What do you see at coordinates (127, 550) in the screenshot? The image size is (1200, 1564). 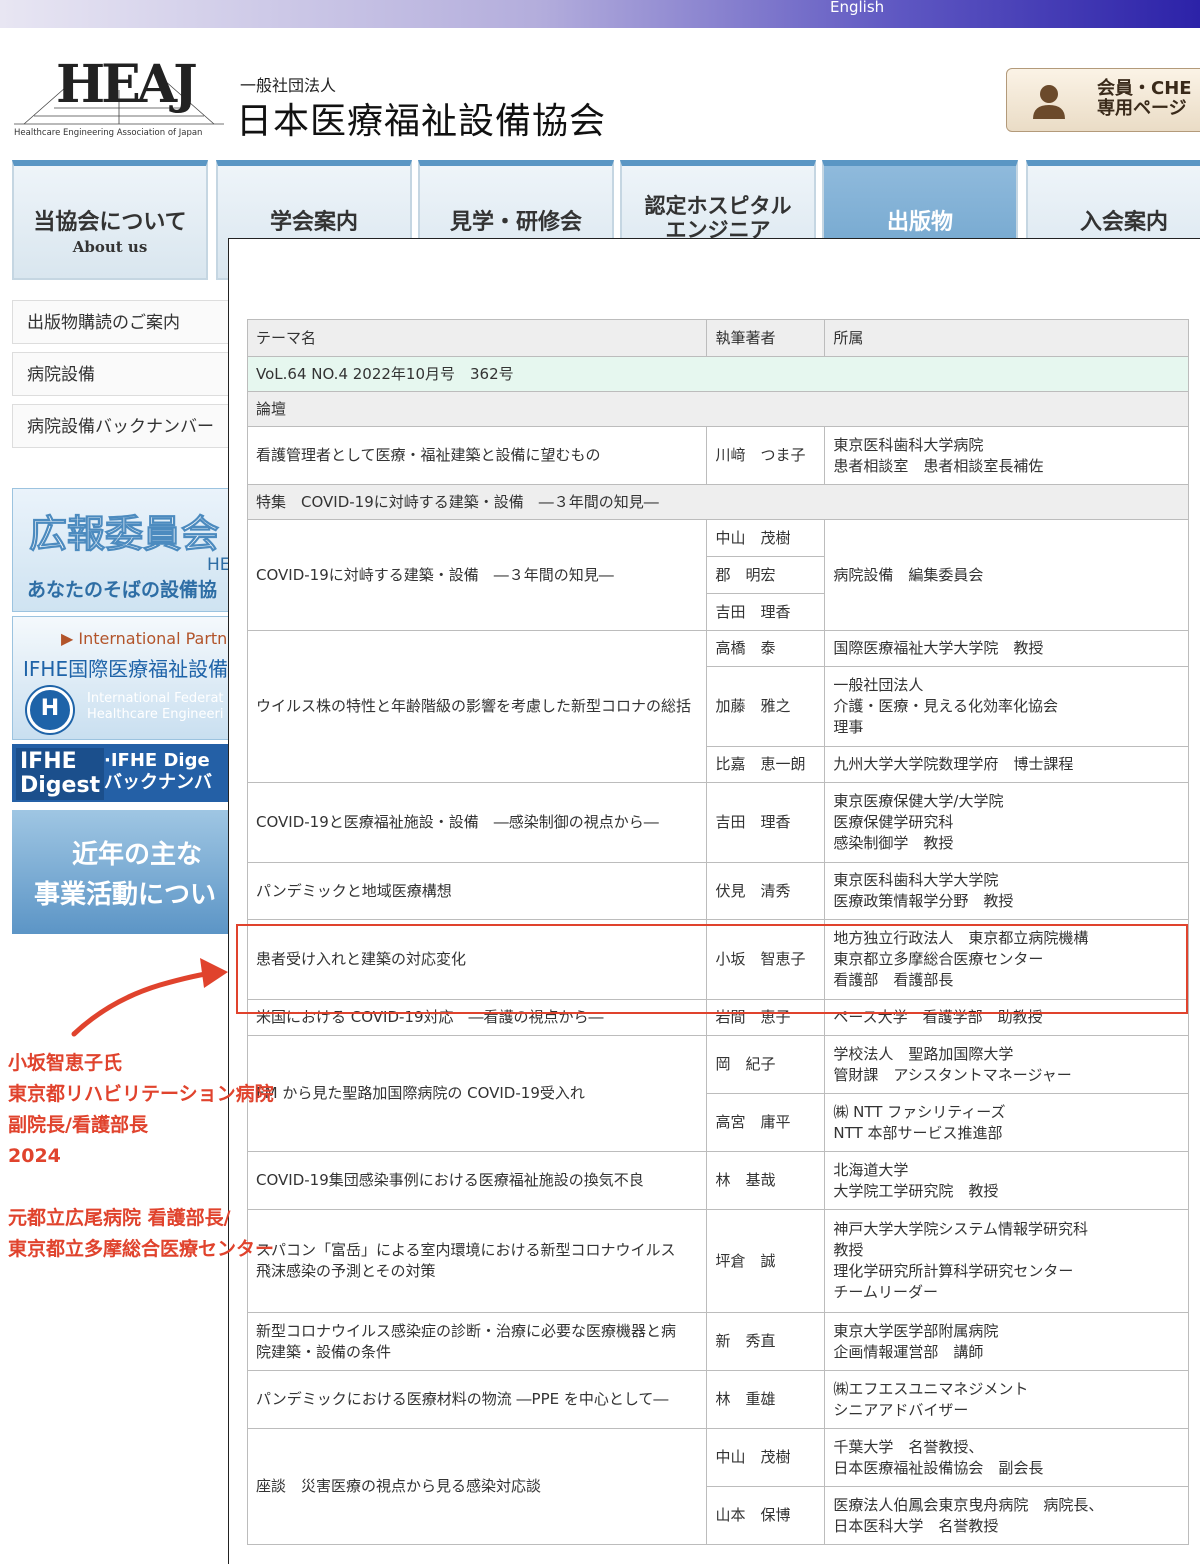 I see `koho-banner: 広報委員会 HEA あなたのそばの設備協` at bounding box center [127, 550].